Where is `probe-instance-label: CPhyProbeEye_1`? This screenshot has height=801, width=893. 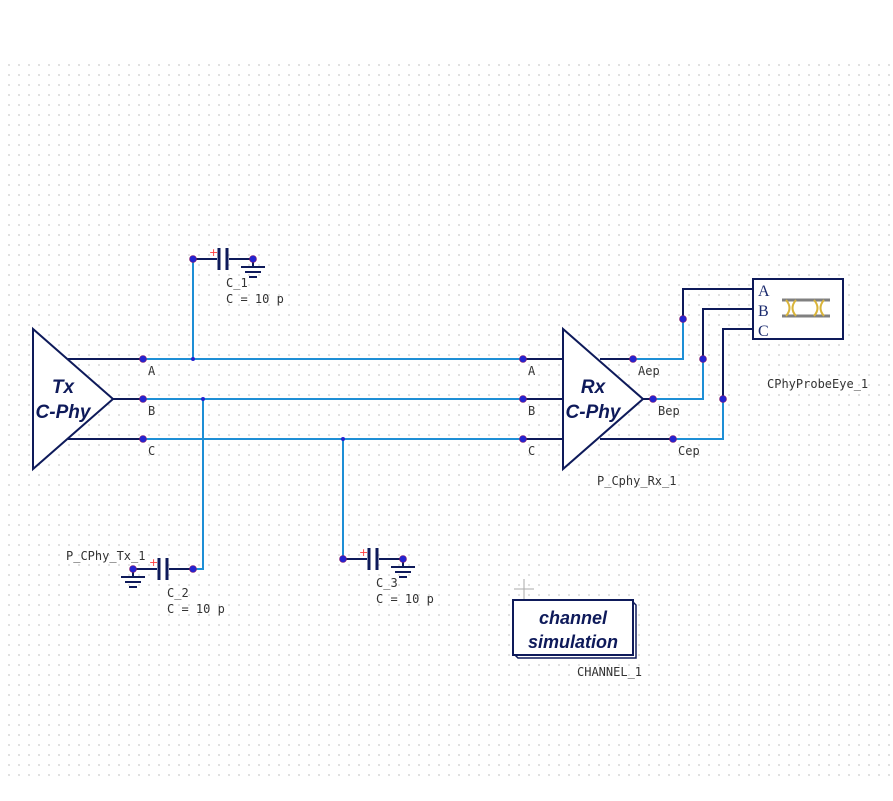
probe-instance-label: CPhyProbeEye_1 is located at coordinates (817, 384).